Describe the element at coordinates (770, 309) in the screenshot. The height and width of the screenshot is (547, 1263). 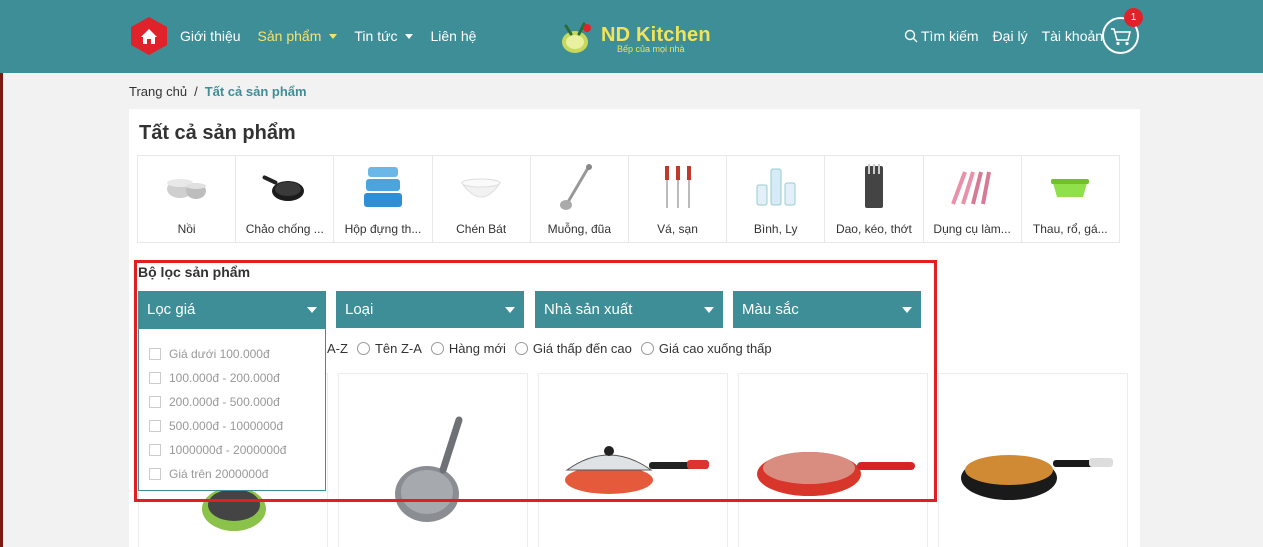
I see `filter-label: Màu sắc` at that location.